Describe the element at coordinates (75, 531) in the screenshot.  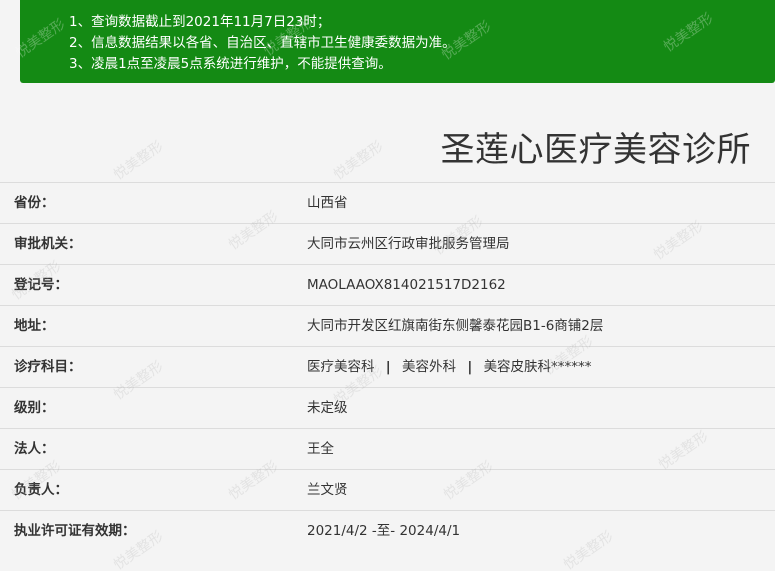
I see `row-label: 执业许可证有效期：` at that location.